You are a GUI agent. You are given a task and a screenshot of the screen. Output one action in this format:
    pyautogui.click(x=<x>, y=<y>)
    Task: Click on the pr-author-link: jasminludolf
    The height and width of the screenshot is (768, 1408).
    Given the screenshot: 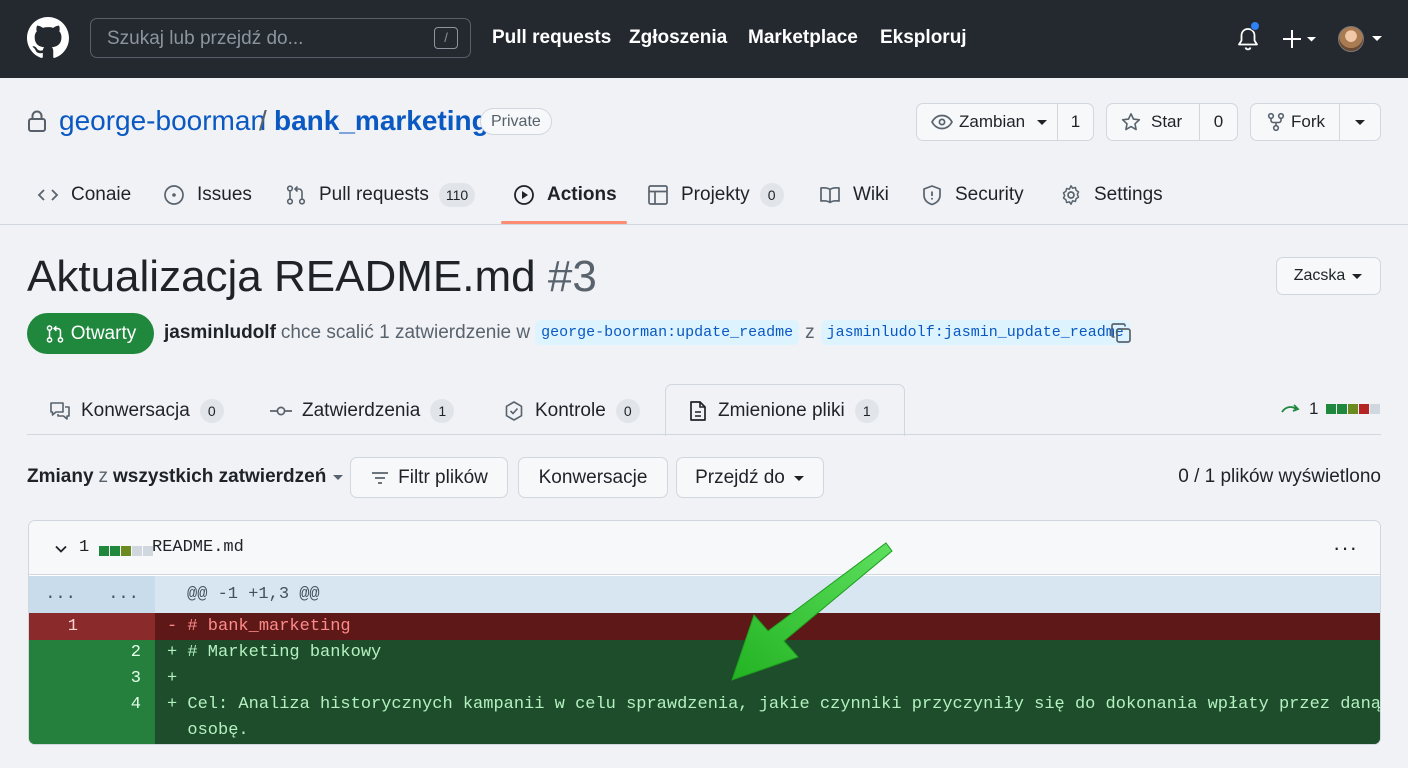 What is the action you would take?
    pyautogui.click(x=220, y=333)
    